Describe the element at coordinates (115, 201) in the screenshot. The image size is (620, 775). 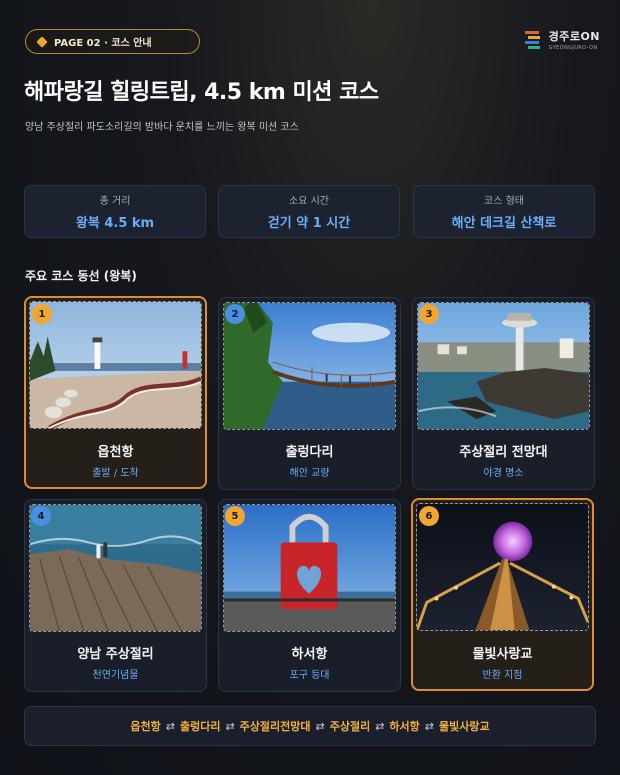
I see `stat-label: 총 거리` at that location.